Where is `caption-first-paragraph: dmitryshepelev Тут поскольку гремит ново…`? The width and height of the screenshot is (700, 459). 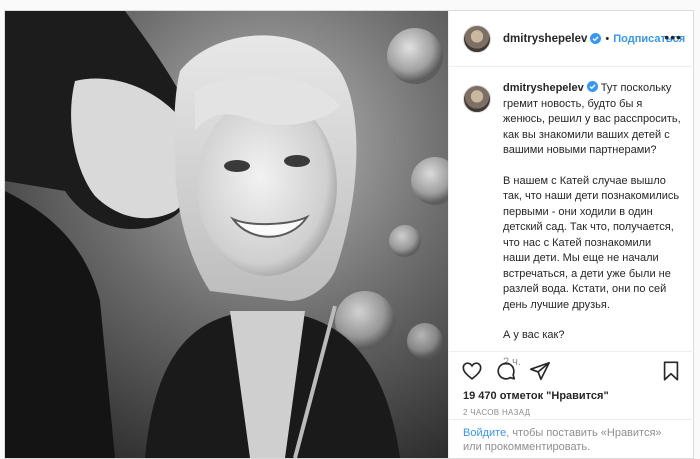
caption-first-paragraph: dmitryshepelev Тут поскольку гремит ново… is located at coordinates (592, 120).